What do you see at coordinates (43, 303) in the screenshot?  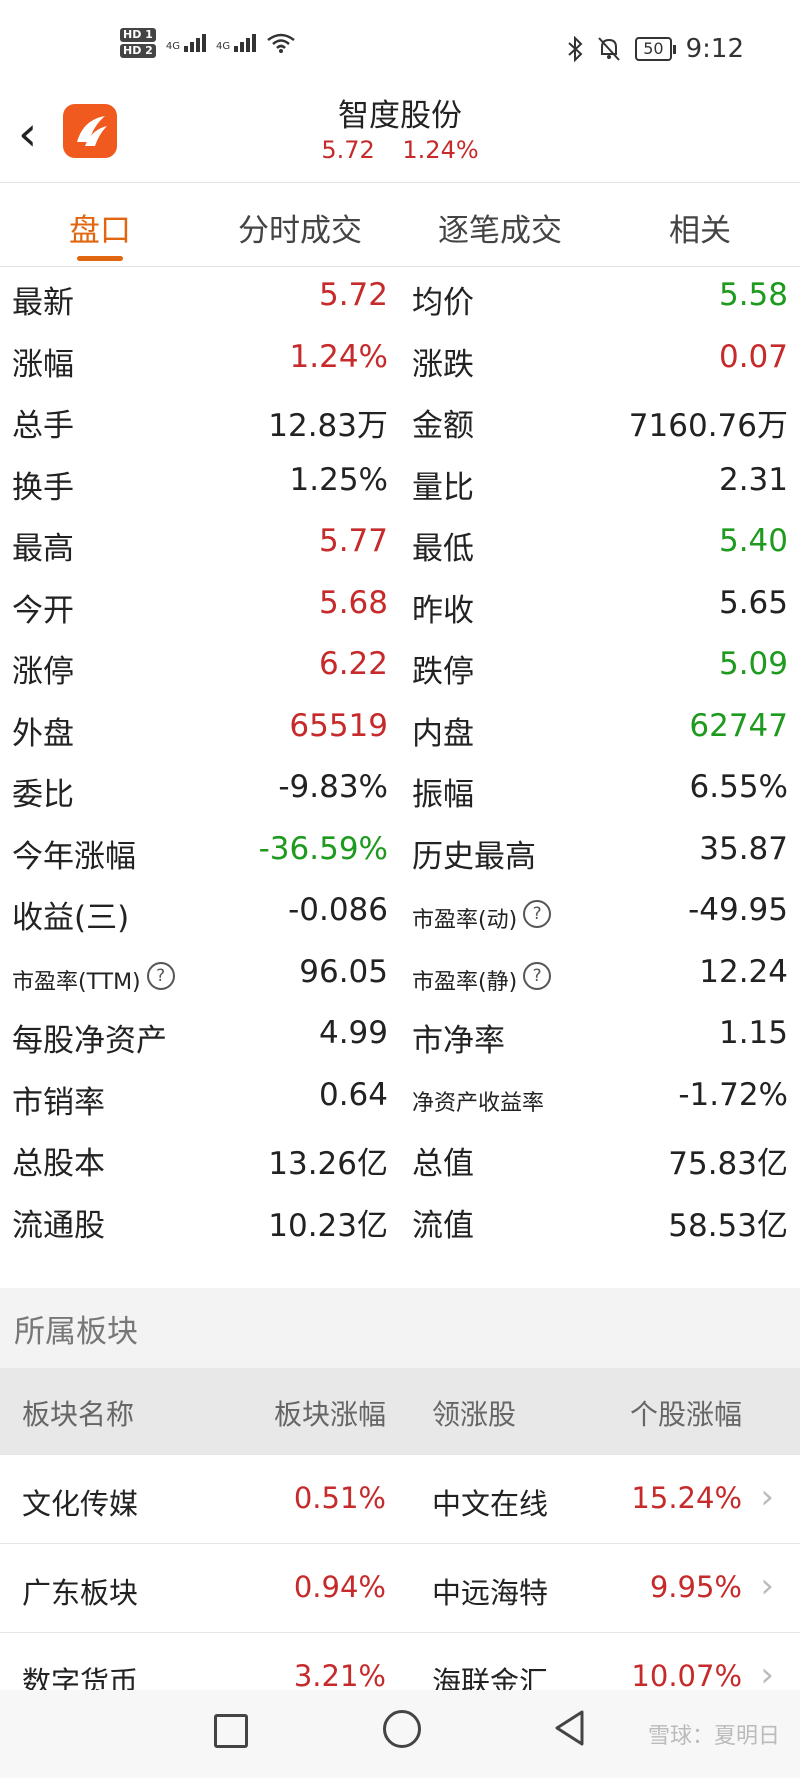 I see `quote-label: 最新` at bounding box center [43, 303].